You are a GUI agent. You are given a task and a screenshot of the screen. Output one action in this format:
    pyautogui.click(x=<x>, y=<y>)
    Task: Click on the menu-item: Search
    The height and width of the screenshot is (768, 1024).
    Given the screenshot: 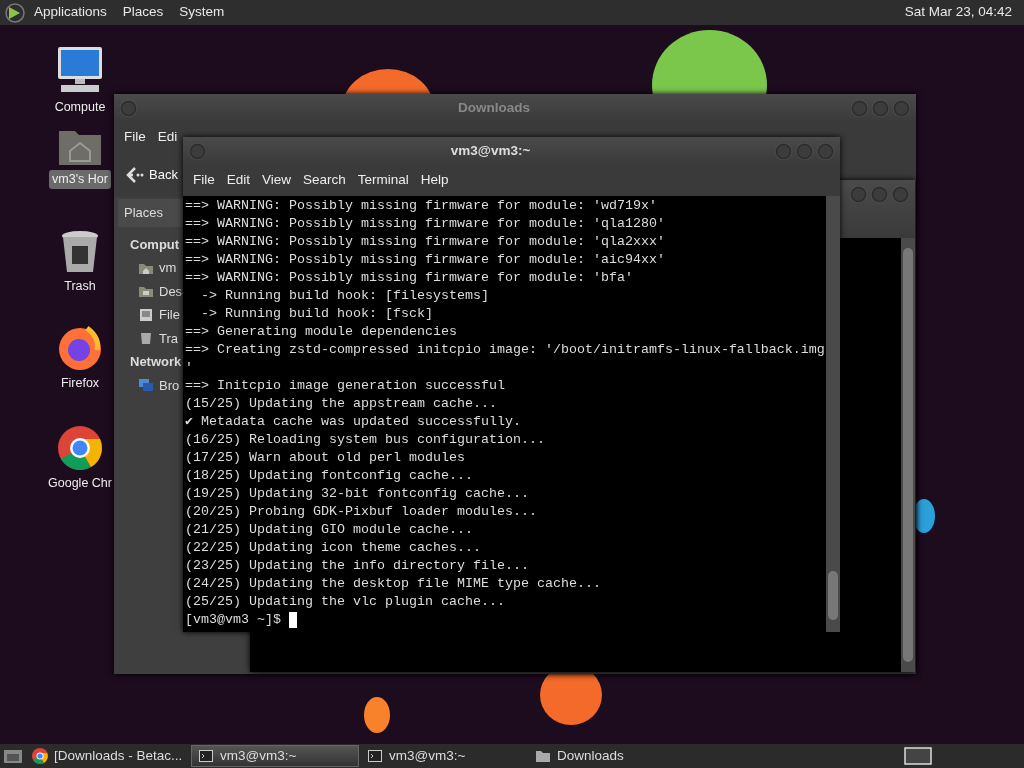 What is the action you would take?
    pyautogui.click(x=324, y=180)
    